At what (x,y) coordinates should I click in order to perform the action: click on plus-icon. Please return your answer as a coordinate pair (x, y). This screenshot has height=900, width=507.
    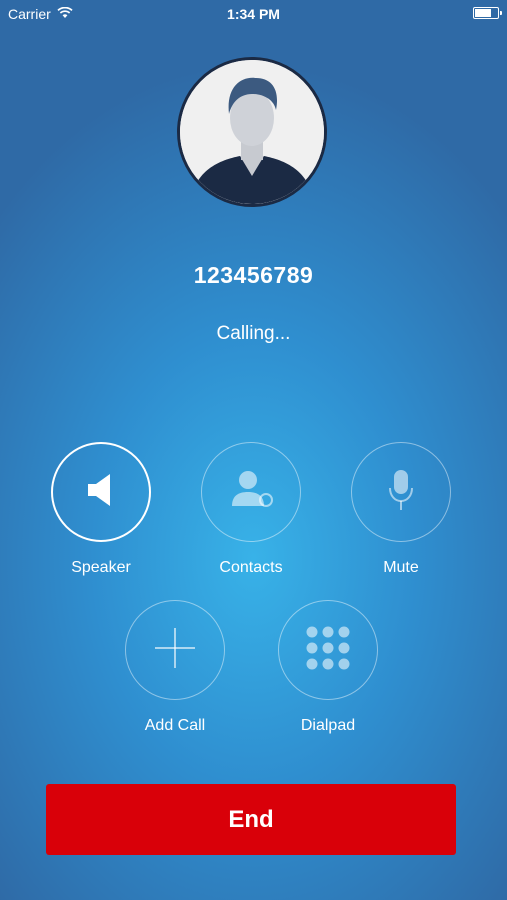
    Looking at the image, I should click on (175, 650).